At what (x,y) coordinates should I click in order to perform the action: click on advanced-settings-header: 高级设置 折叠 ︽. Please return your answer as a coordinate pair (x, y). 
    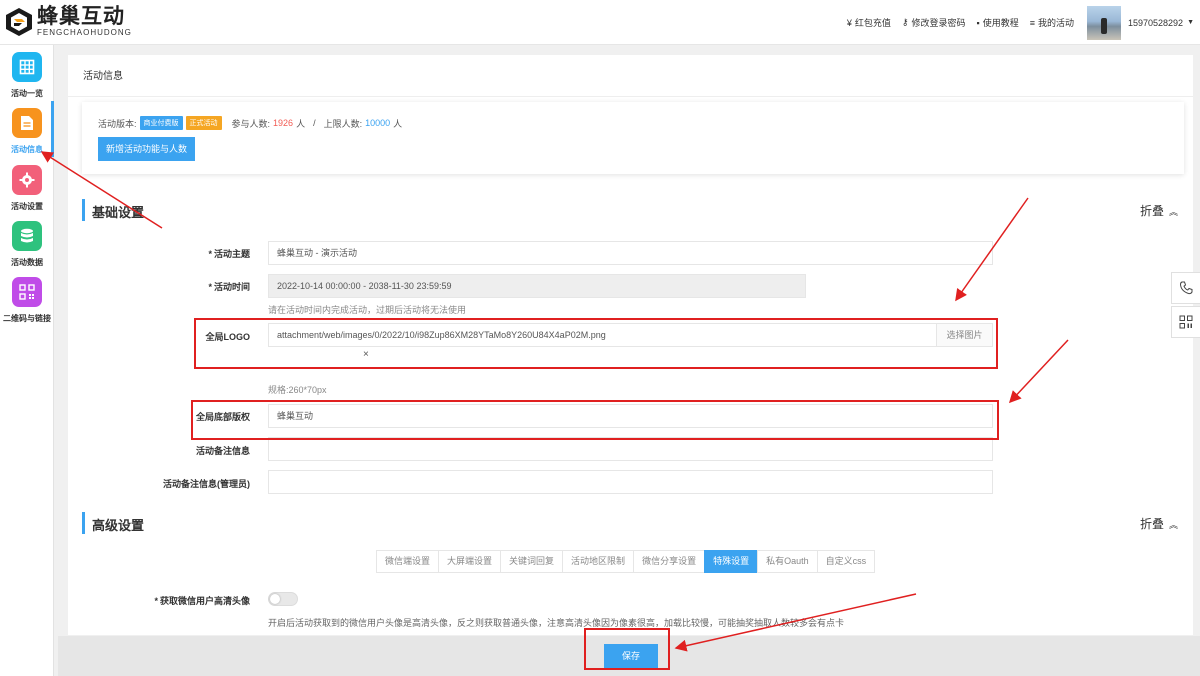
    Looking at the image, I should click on (633, 523).